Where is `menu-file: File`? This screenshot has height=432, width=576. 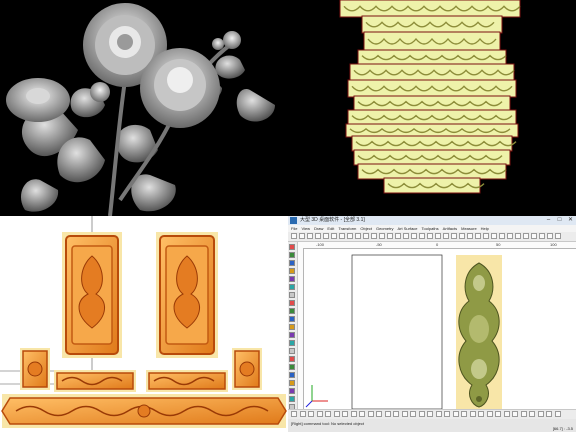 menu-file: File is located at coordinates (294, 228).